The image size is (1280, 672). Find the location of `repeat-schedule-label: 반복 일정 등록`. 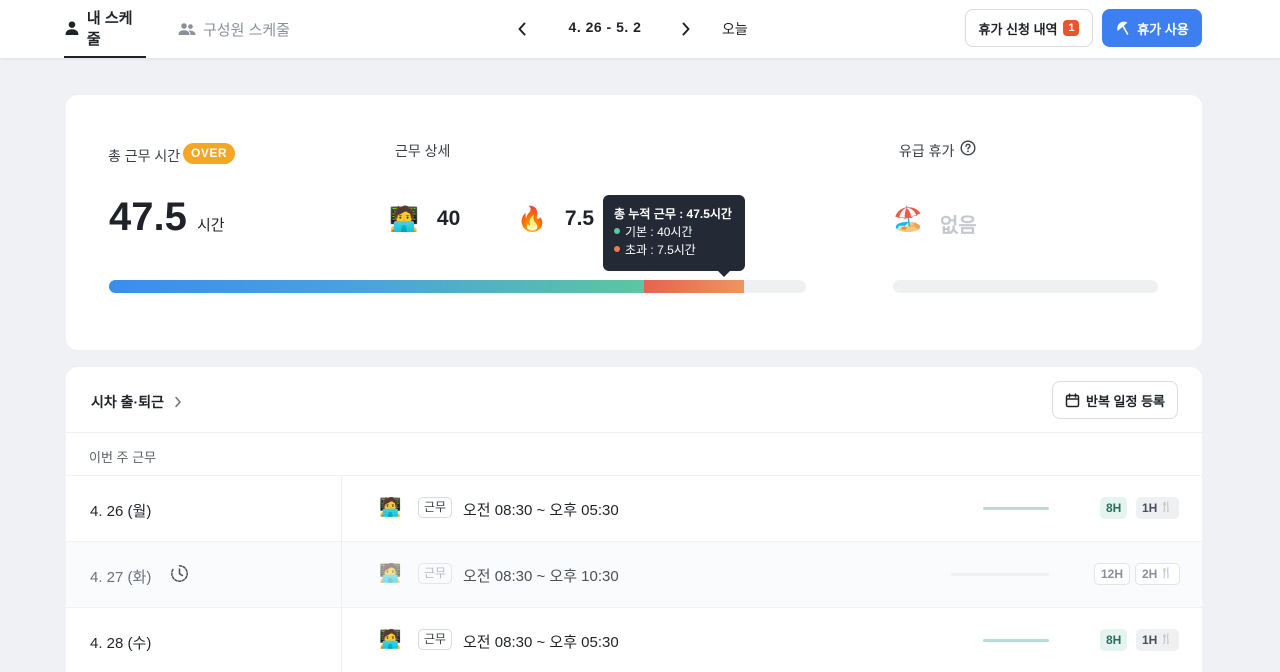

repeat-schedule-label: 반복 일정 등록 is located at coordinates (1125, 401).